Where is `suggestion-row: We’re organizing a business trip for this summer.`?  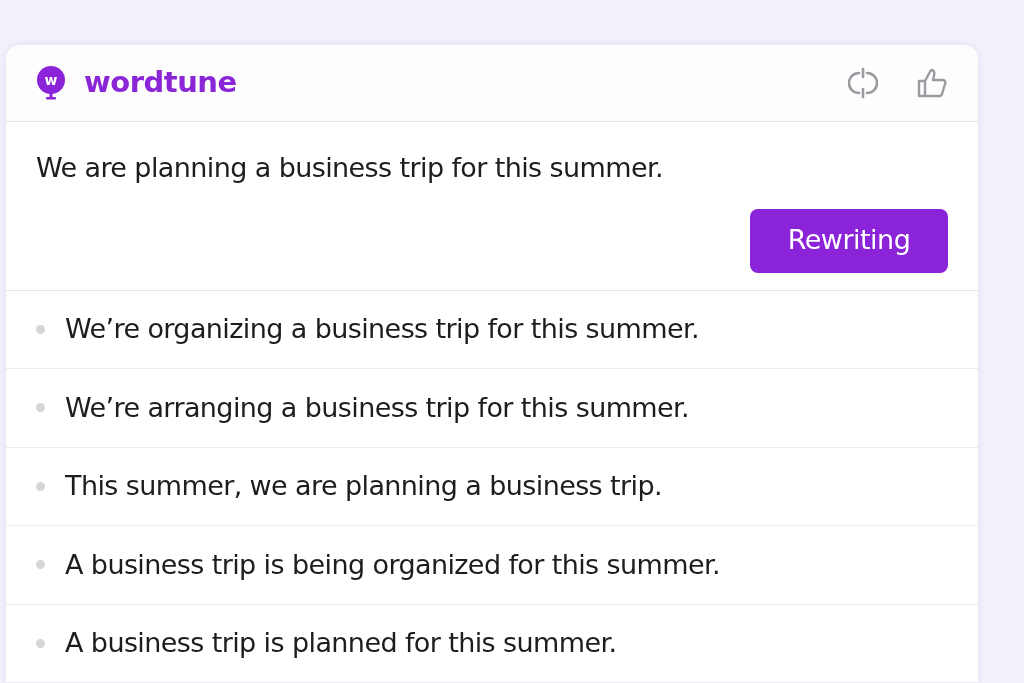 suggestion-row: We’re organizing a business trip for this summer. is located at coordinates (492, 329).